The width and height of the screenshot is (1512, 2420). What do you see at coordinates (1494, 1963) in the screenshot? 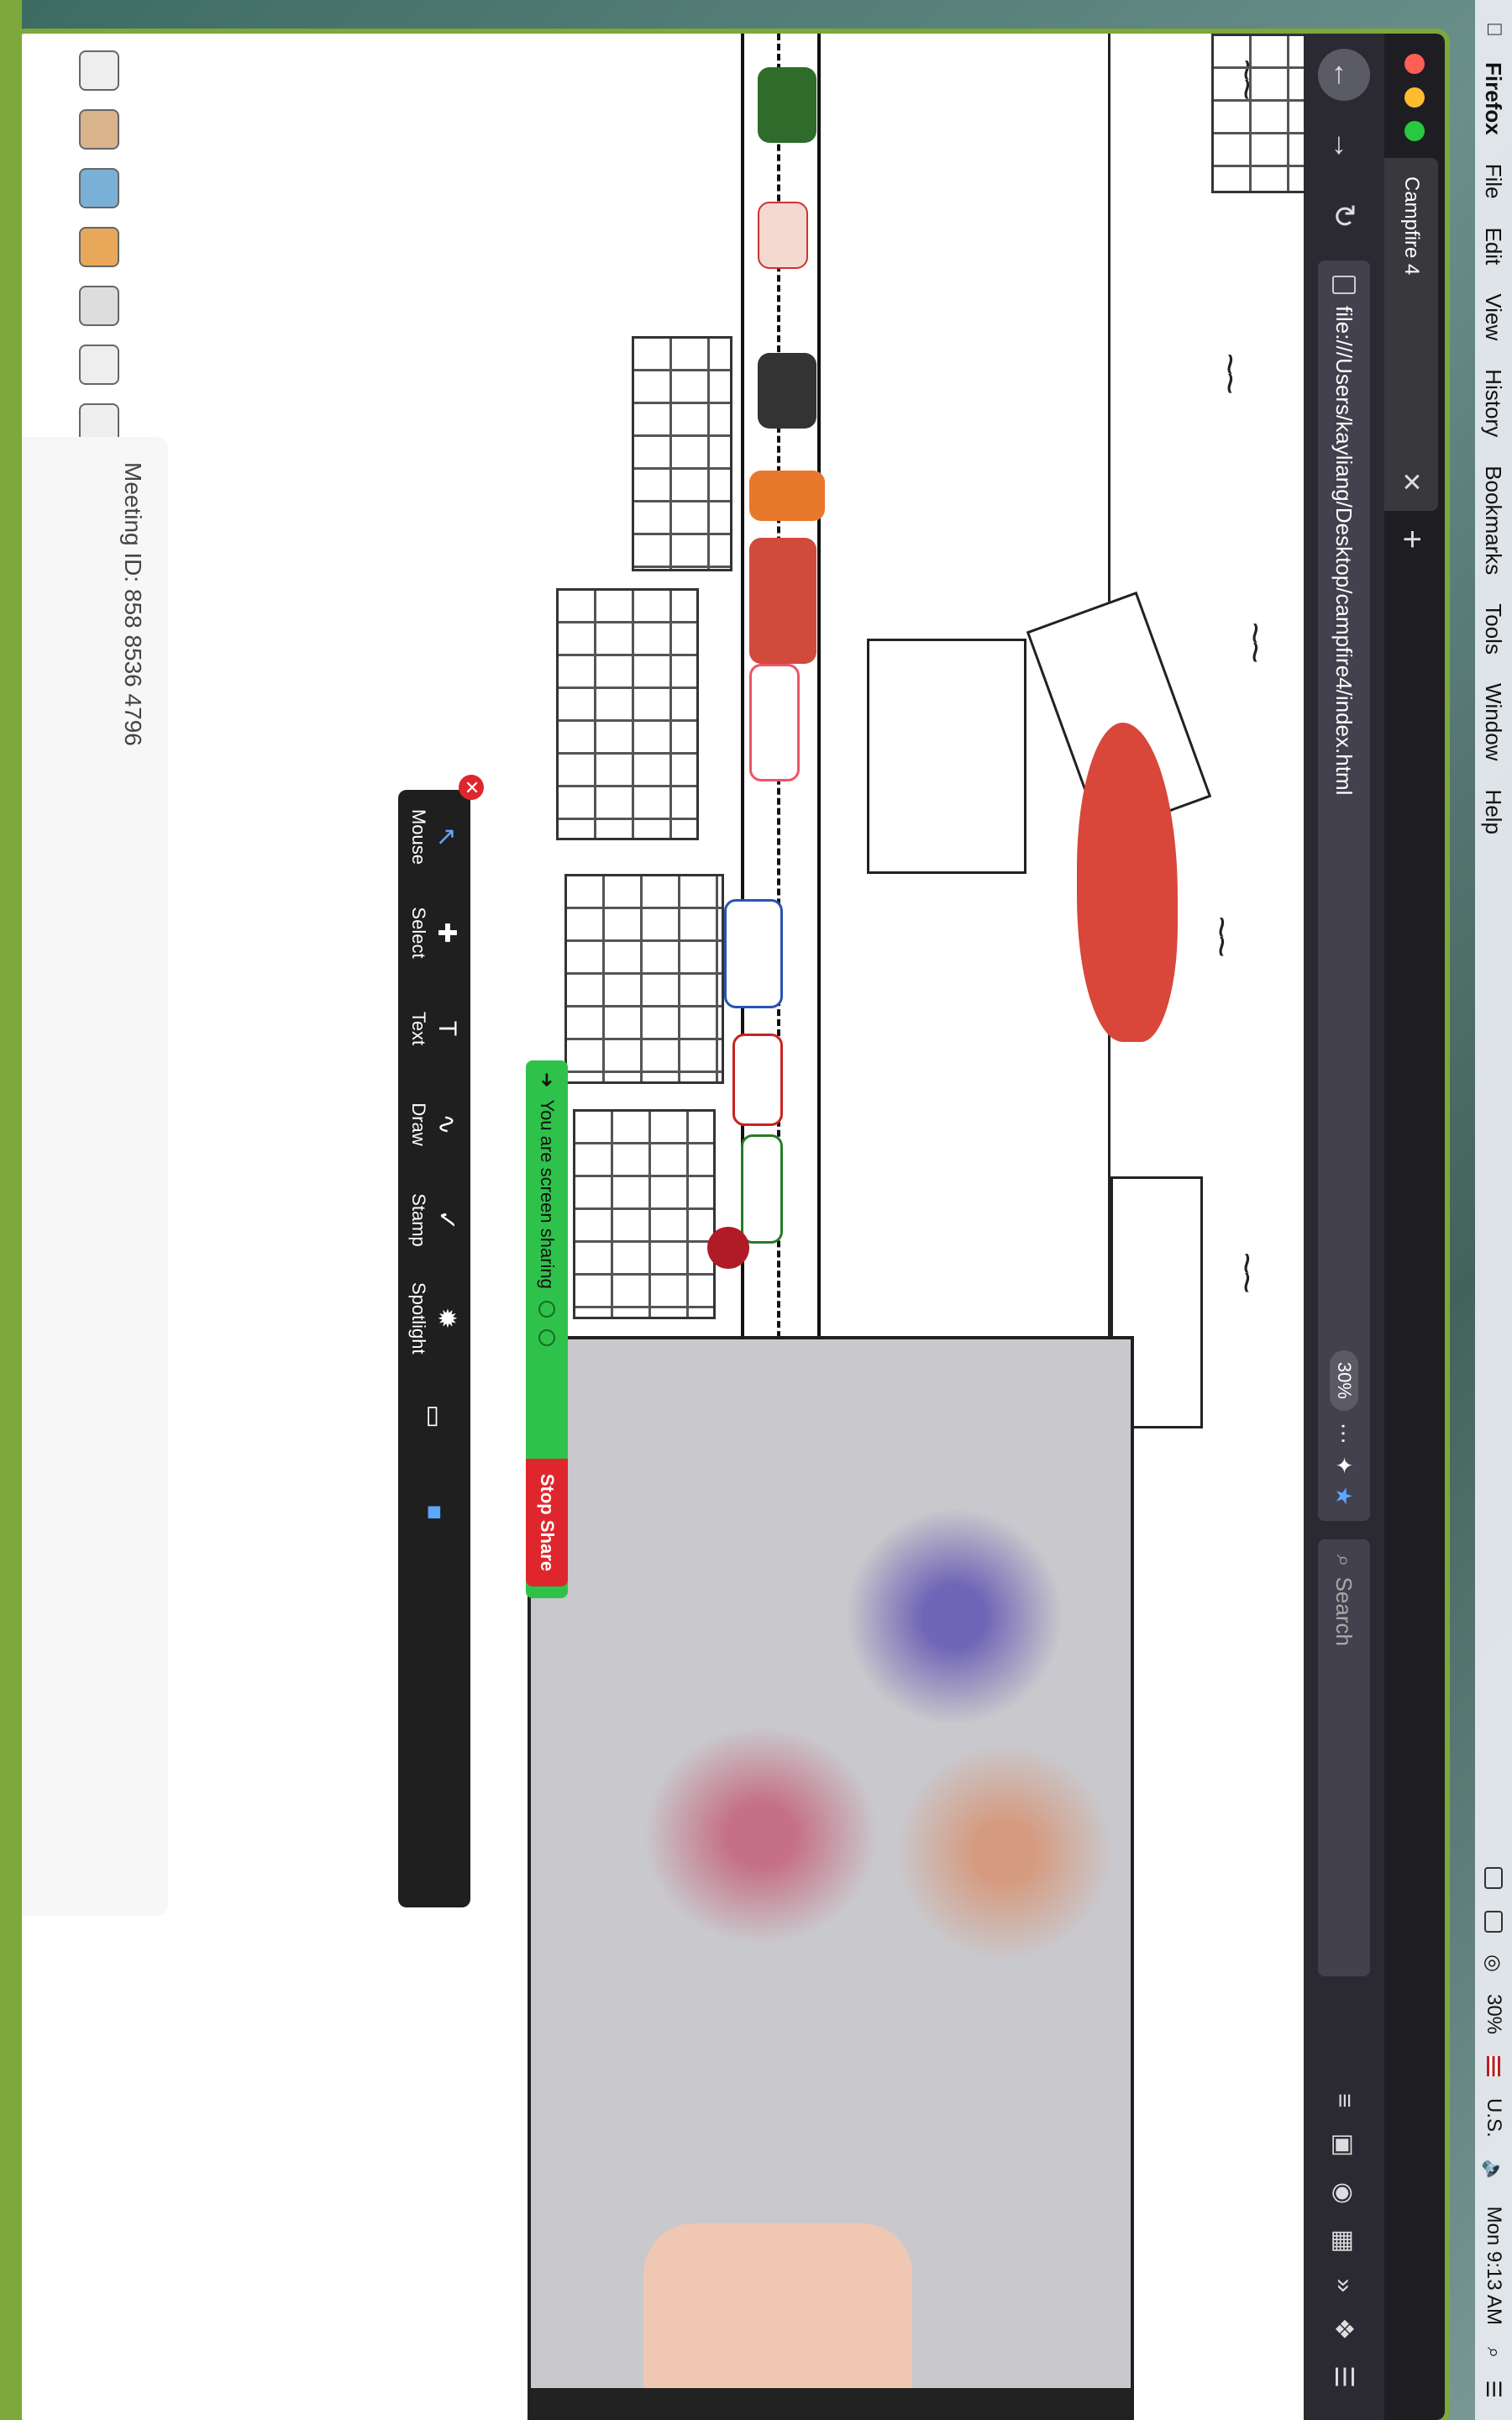
I see `wifi-icon: ◎` at bounding box center [1494, 1963].